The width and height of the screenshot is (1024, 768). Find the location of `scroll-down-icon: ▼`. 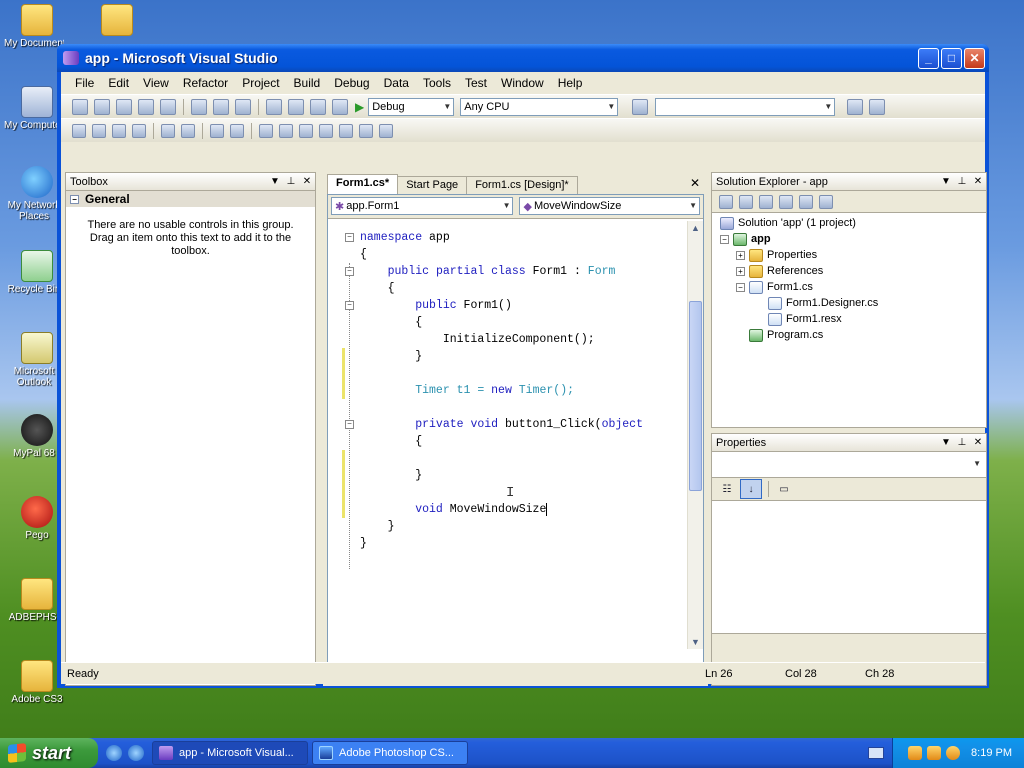

scroll-down-icon: ▼ is located at coordinates (695, 642).